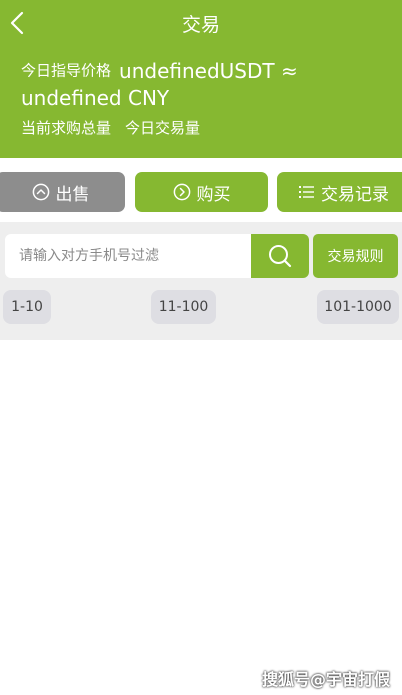 The width and height of the screenshot is (402, 695). I want to click on trade-tabs: 出售 购买 交易记录, so click(201, 193).